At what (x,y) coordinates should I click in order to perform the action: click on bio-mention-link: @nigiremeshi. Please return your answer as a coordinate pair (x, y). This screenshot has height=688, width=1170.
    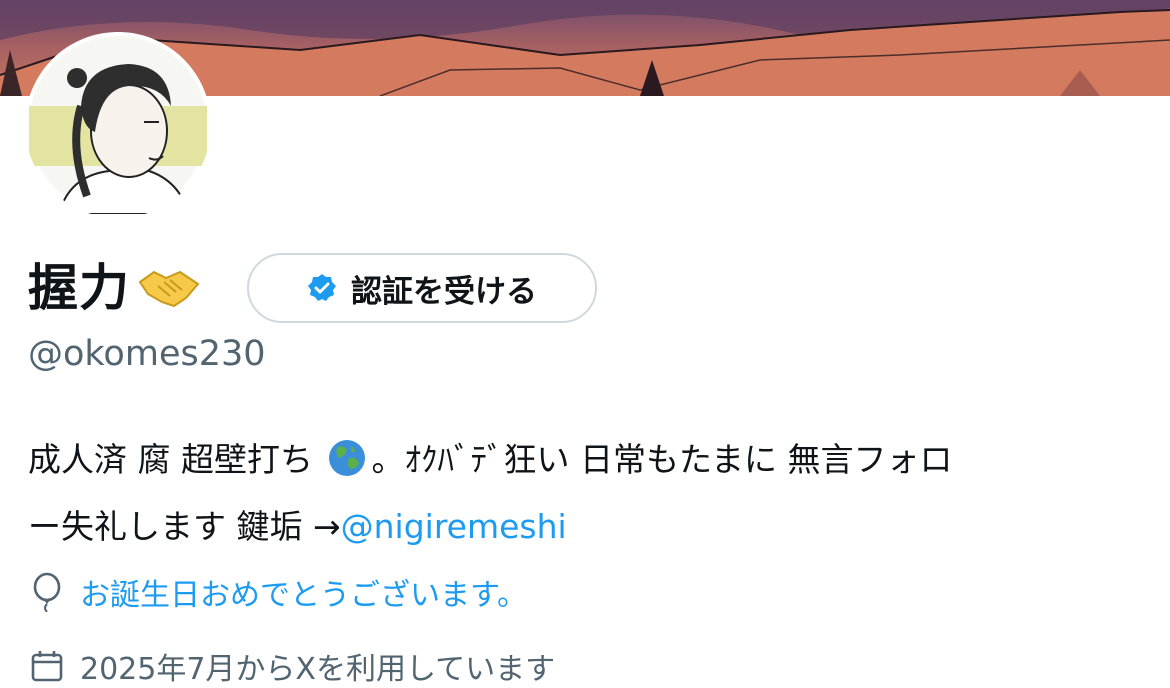
    Looking at the image, I should click on (454, 526).